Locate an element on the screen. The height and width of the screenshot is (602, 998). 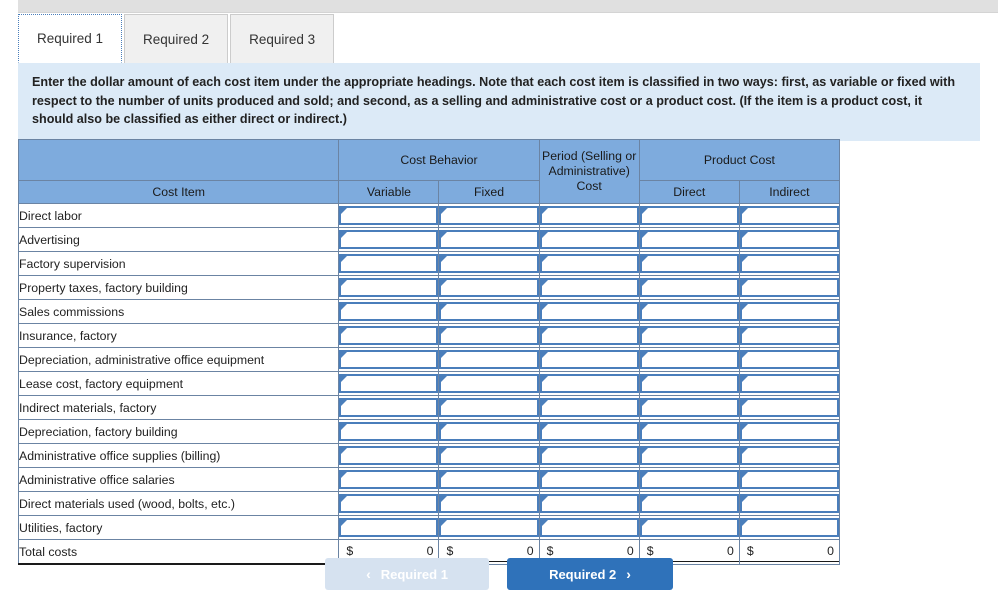
prev-required-1-button: ‹ Required 1 is located at coordinates (407, 574).